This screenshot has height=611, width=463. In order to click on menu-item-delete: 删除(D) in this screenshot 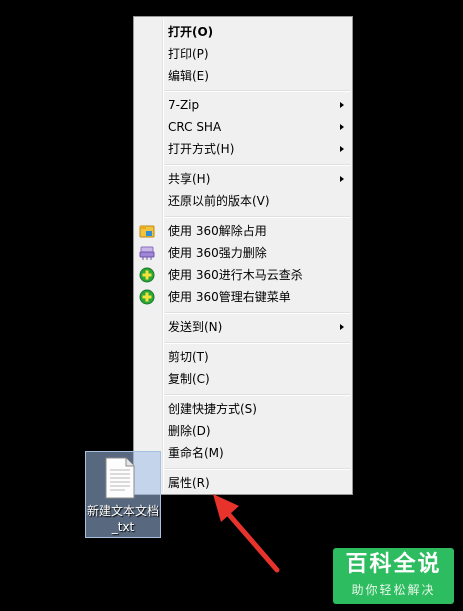, I will do `click(243, 431)`.